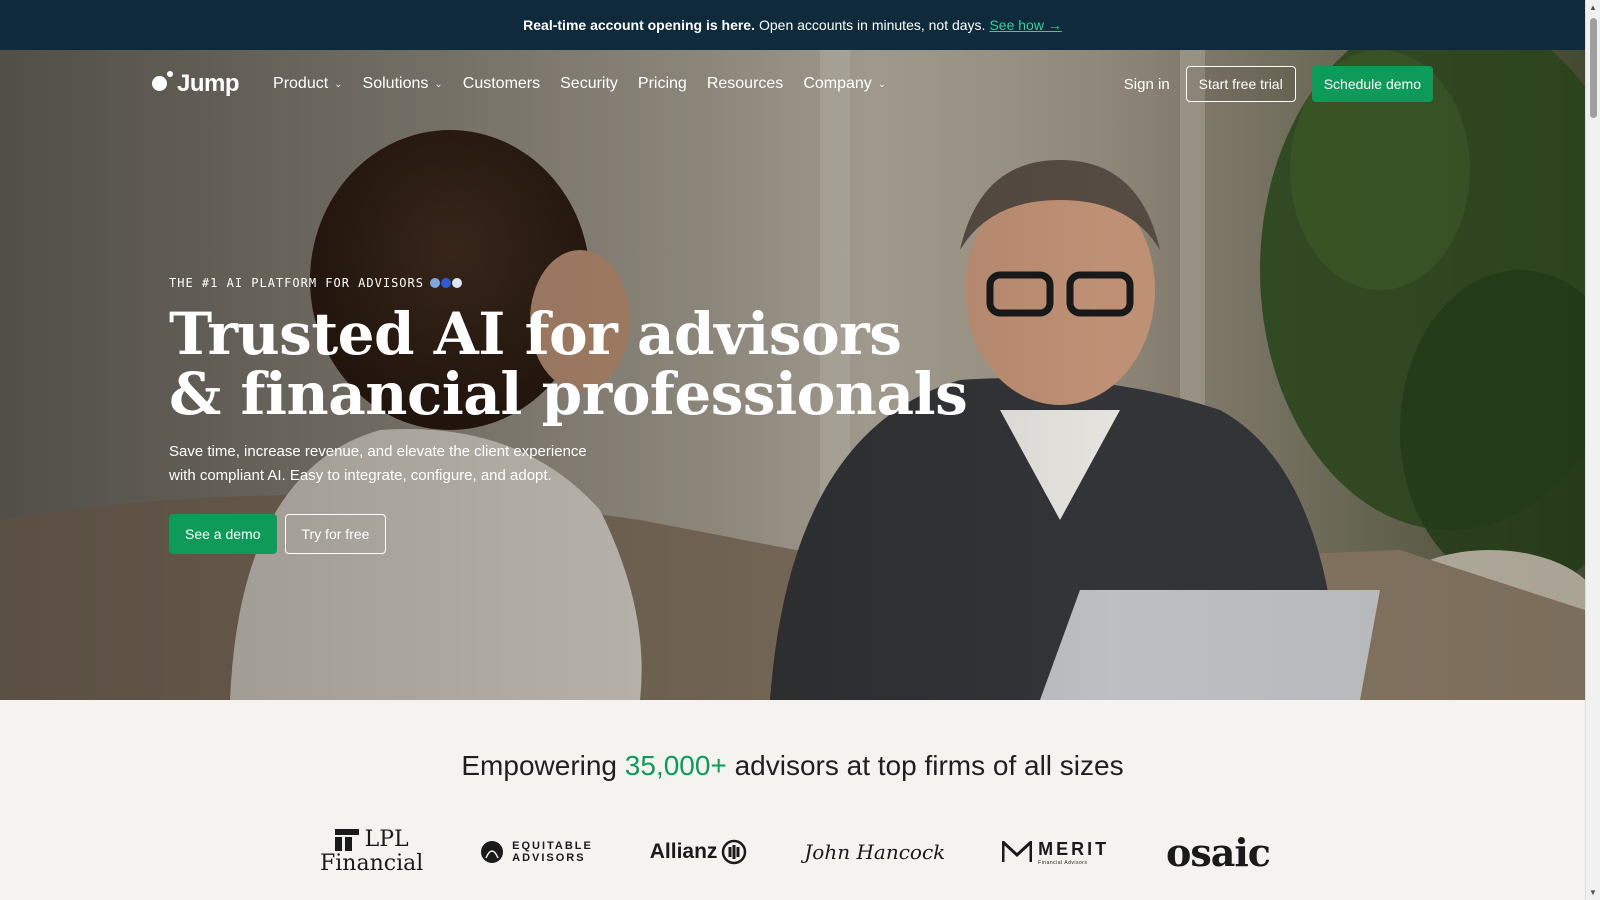  I want to click on announcement-text: Open accounts in minutes, not days., so click(872, 25).